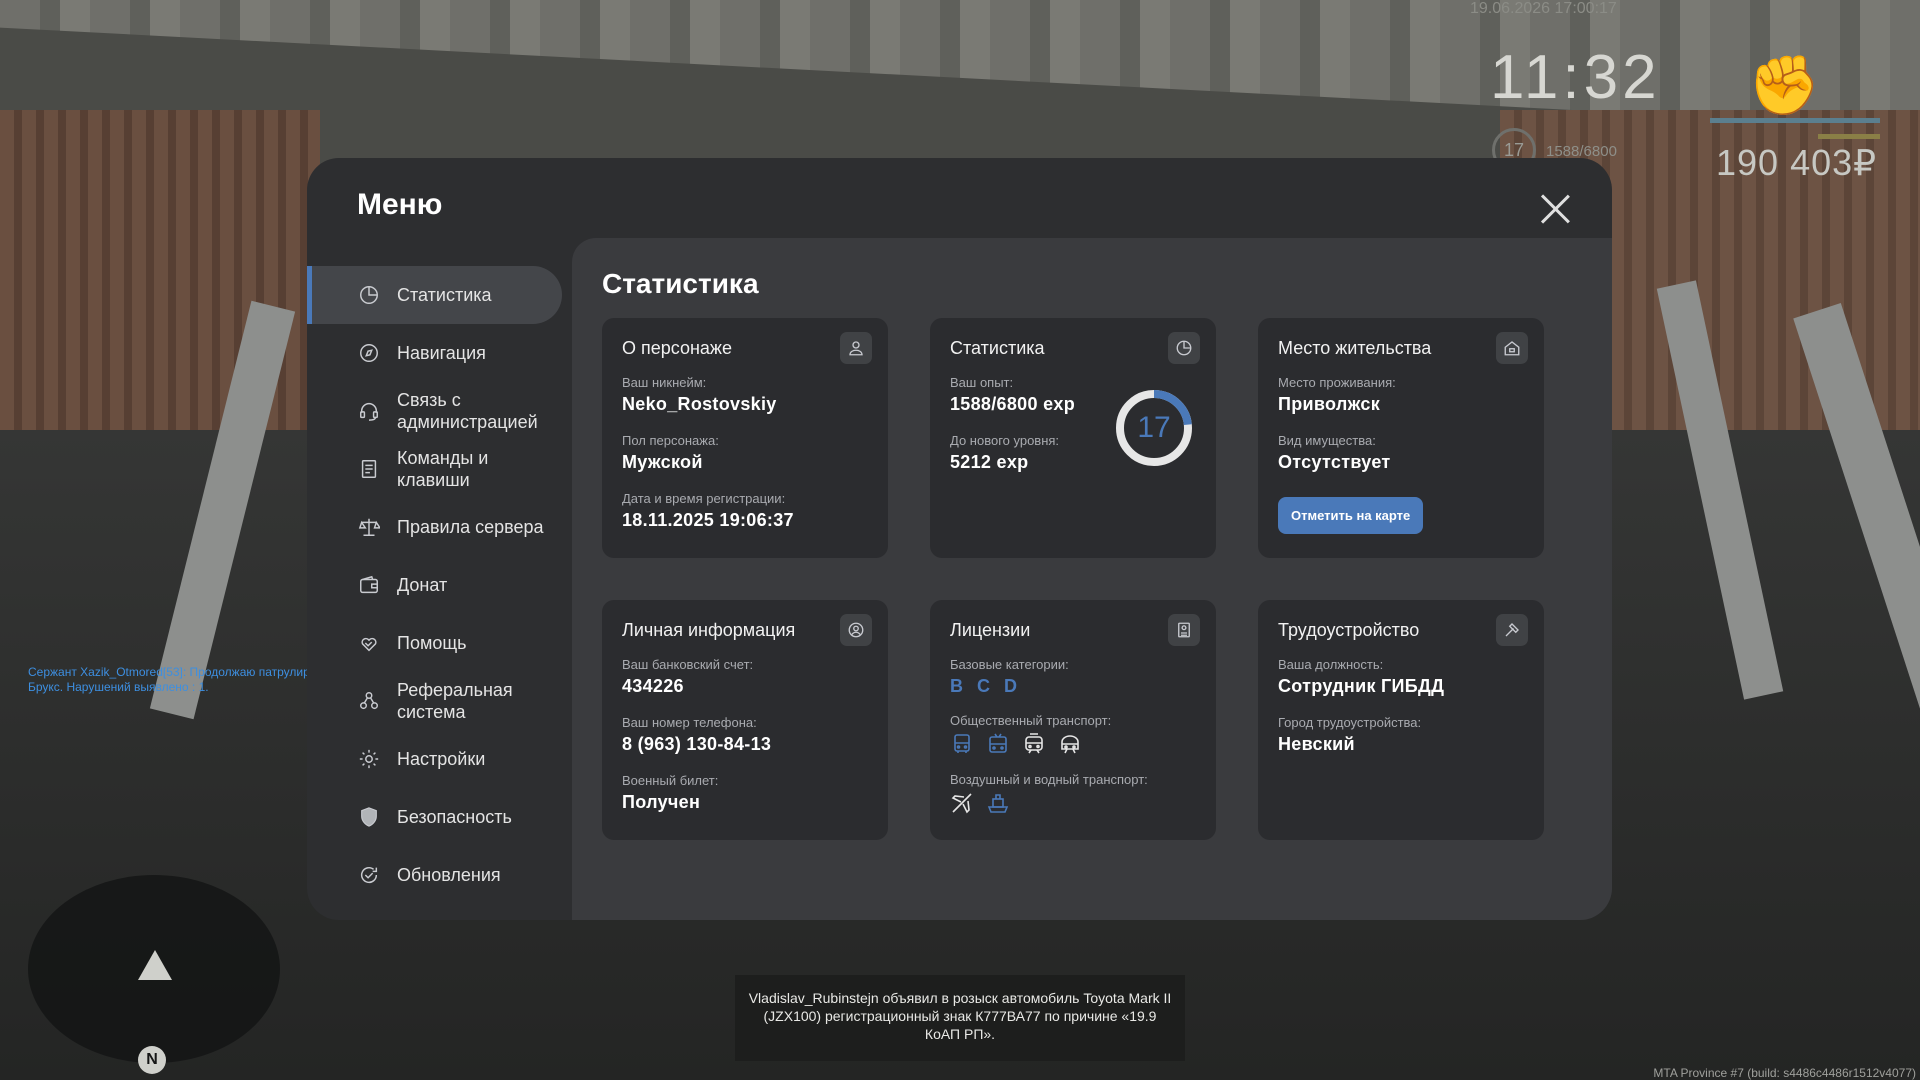 The height and width of the screenshot is (1080, 1920). What do you see at coordinates (369, 875) in the screenshot?
I see `refresh-check-icon` at bounding box center [369, 875].